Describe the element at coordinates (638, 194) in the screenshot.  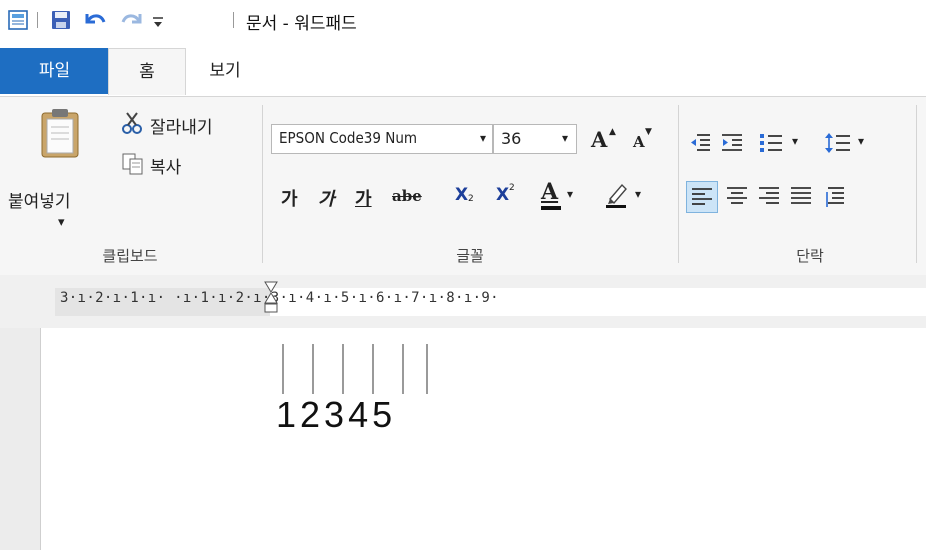
I see `highlight-dropdown-arrow: ▾` at that location.